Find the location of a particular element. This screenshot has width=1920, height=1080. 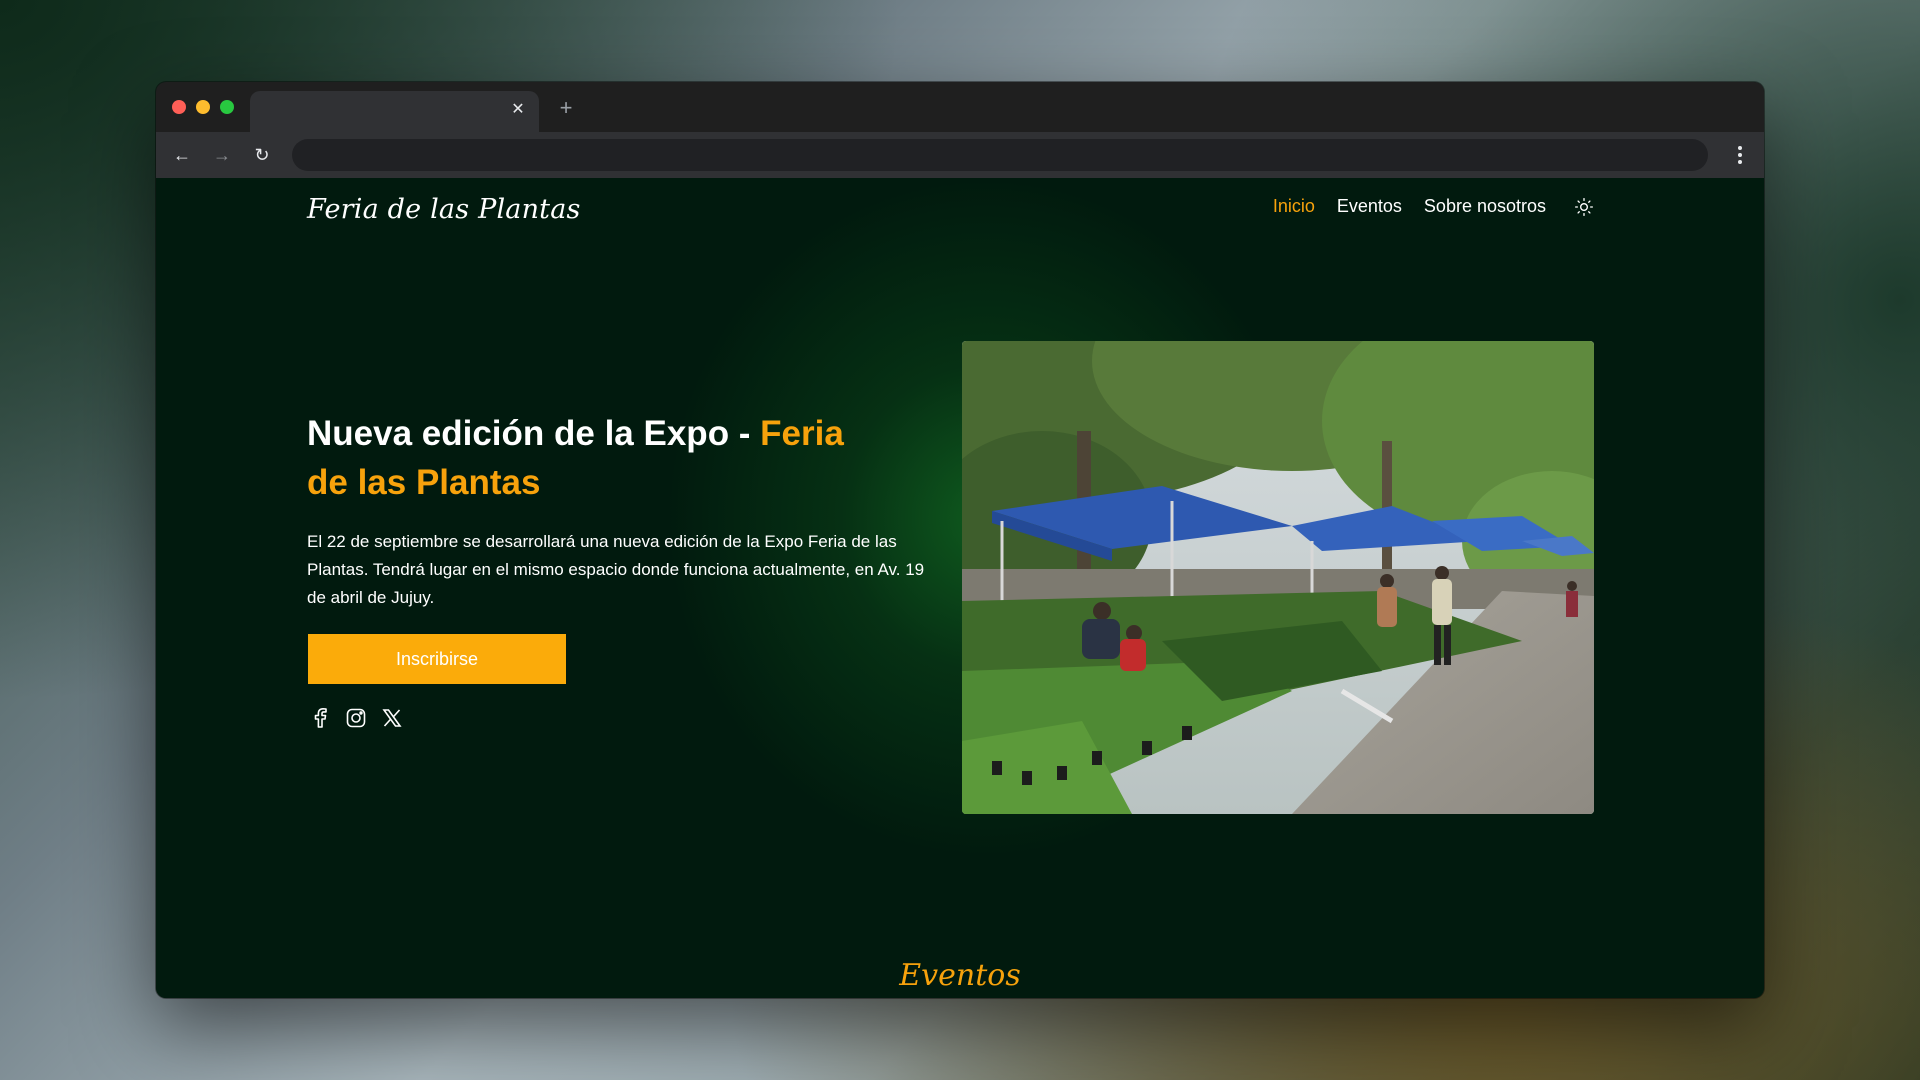

forward-button: → is located at coordinates (222, 155).